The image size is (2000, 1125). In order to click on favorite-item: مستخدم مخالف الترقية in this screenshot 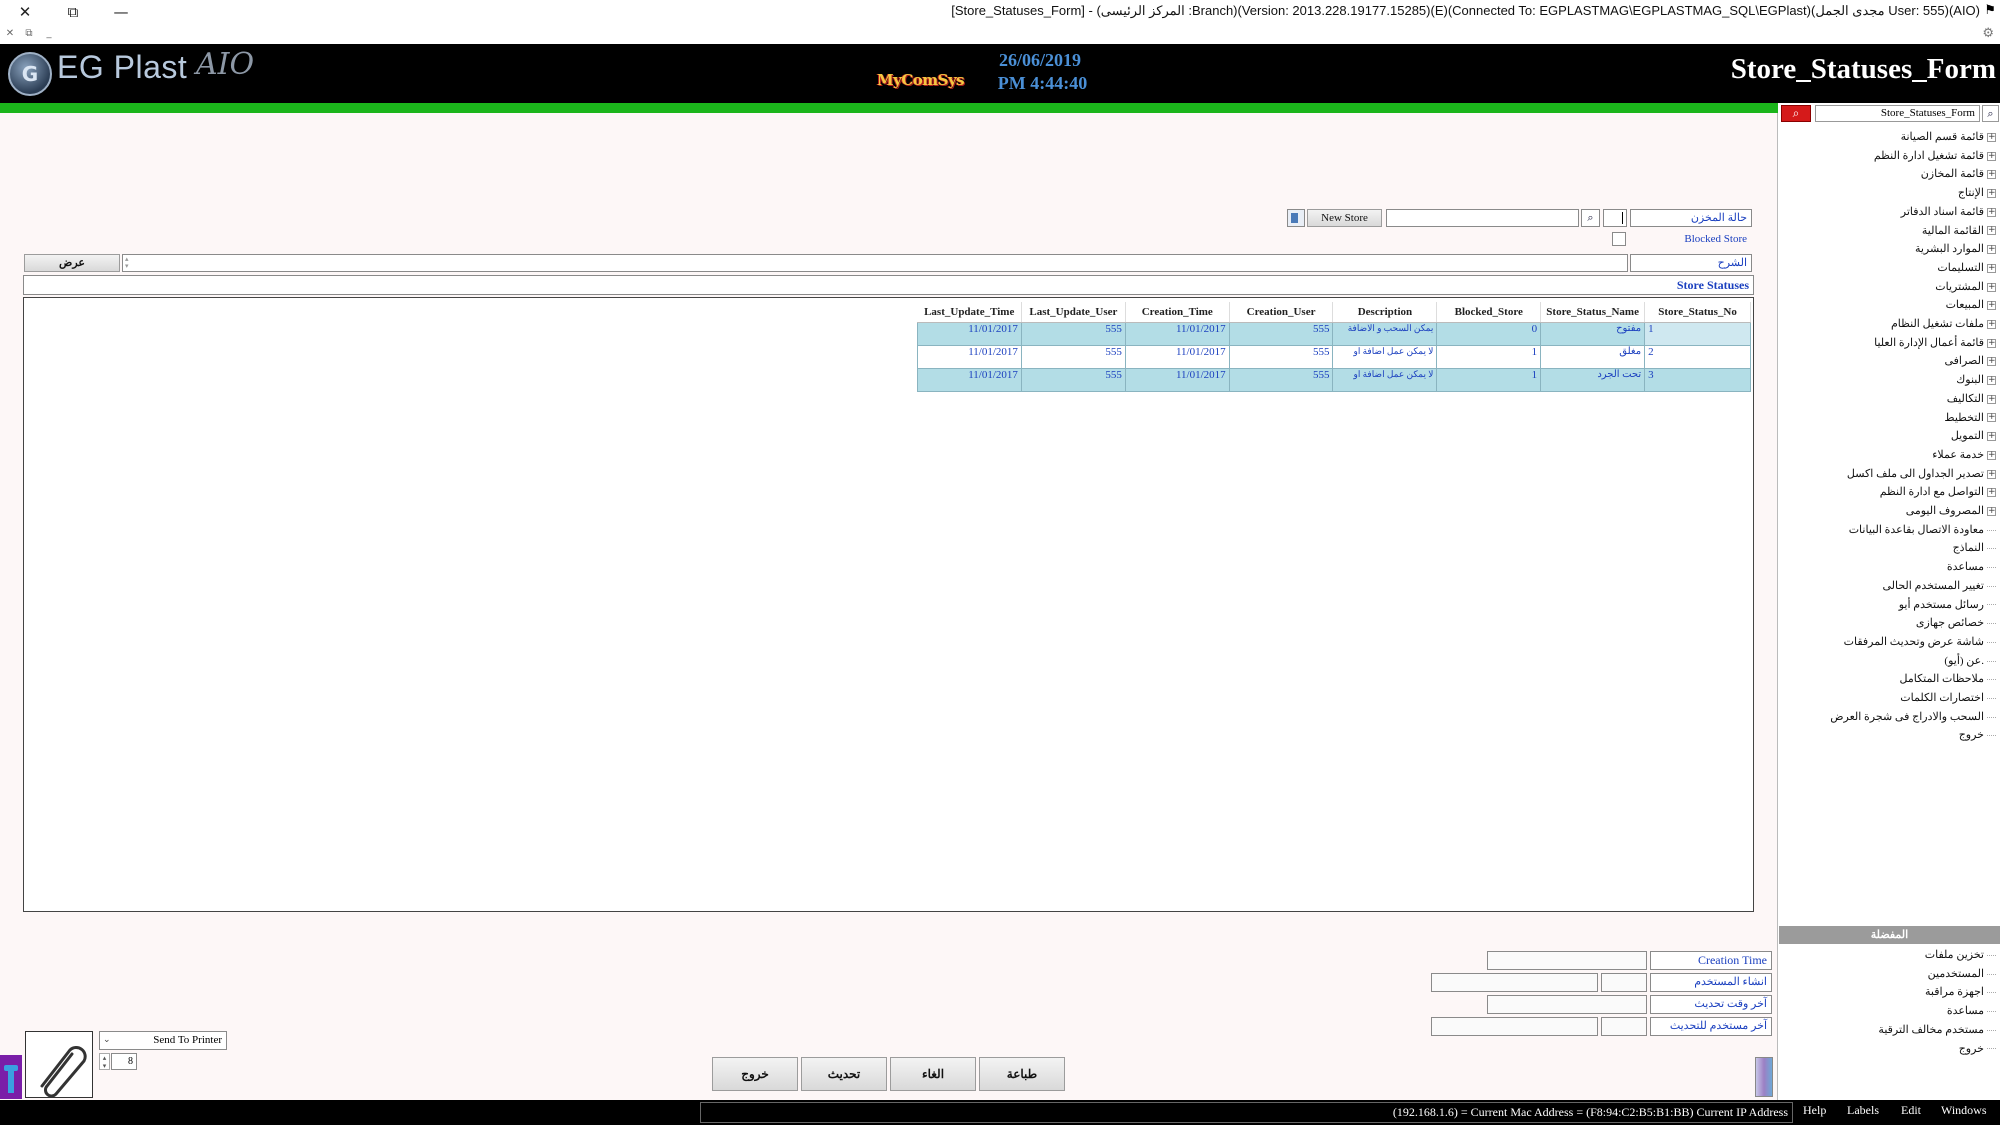, I will do `click(1937, 1030)`.